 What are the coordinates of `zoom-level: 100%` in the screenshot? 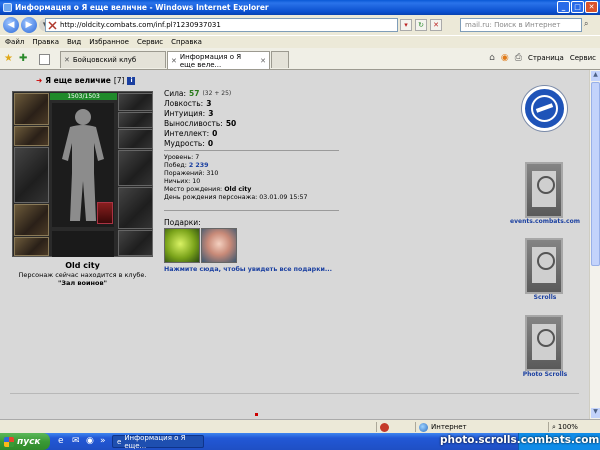 It's located at (567, 427).